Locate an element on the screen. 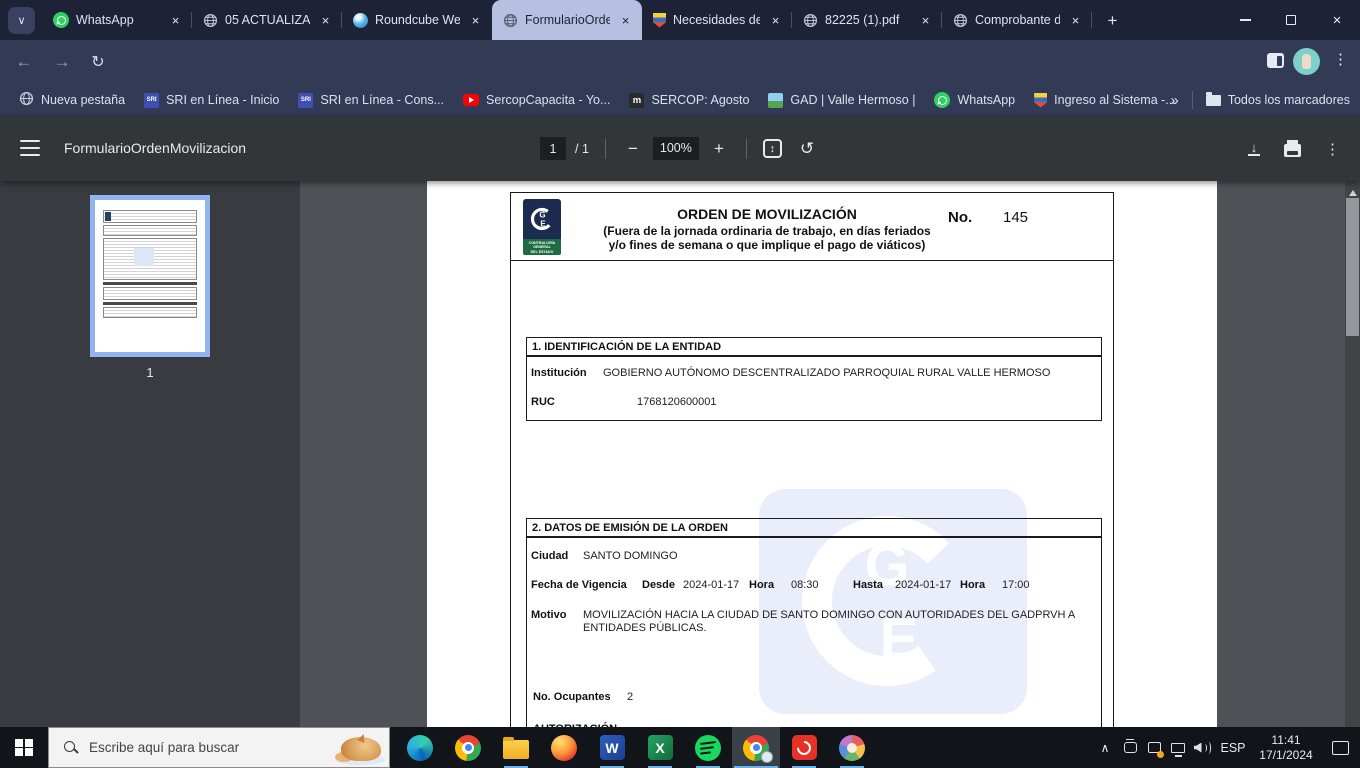 The image size is (1360, 768). bookmark-sercop: m SERCOP: Agosto is located at coordinates (689, 100).